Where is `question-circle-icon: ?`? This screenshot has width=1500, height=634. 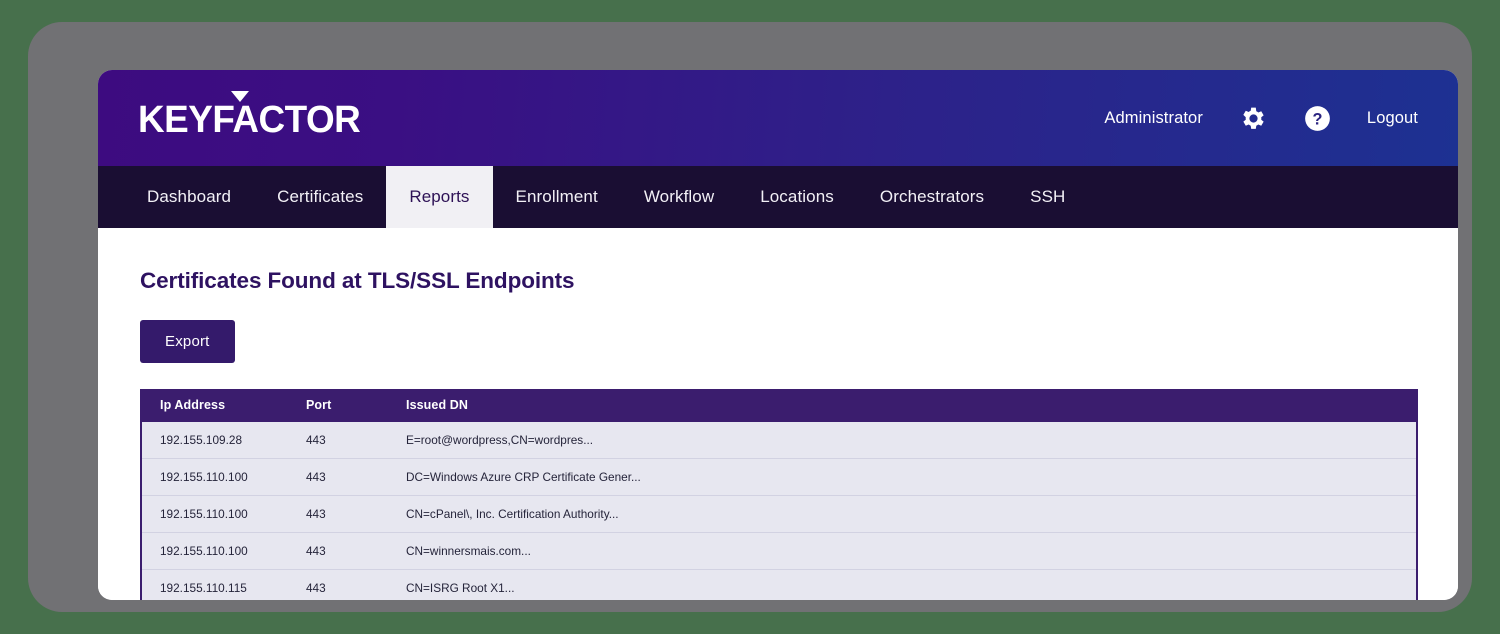
question-circle-icon: ? is located at coordinates (1317, 118).